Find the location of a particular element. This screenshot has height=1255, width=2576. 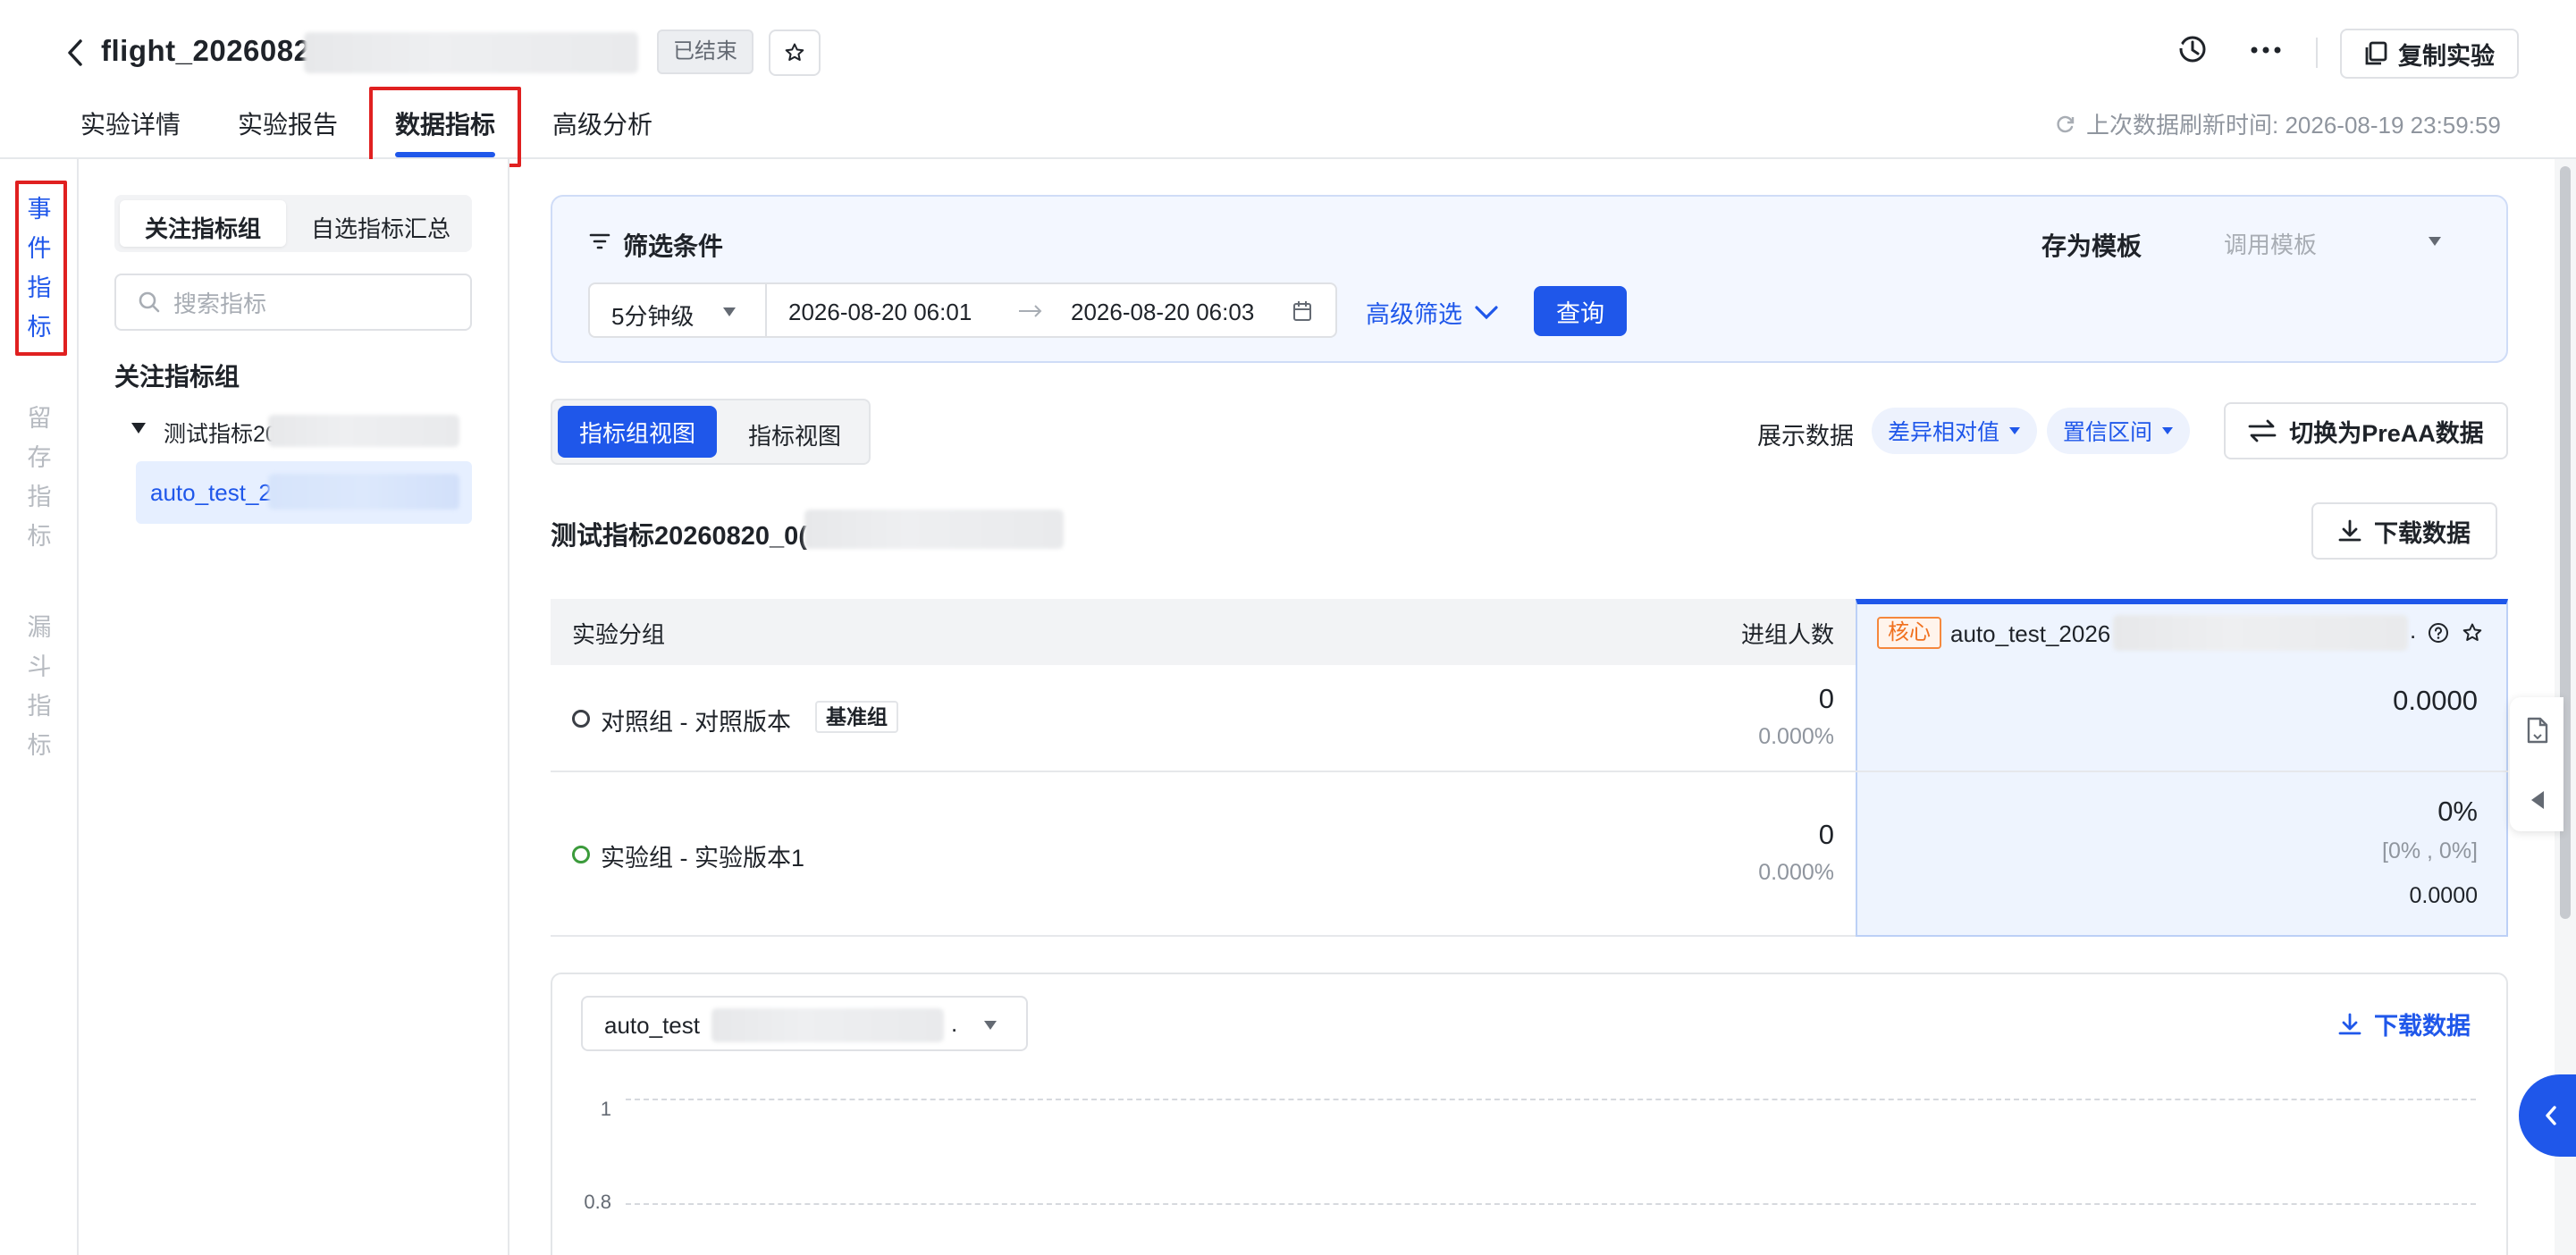

rail-char: 漏 is located at coordinates (40, 627).